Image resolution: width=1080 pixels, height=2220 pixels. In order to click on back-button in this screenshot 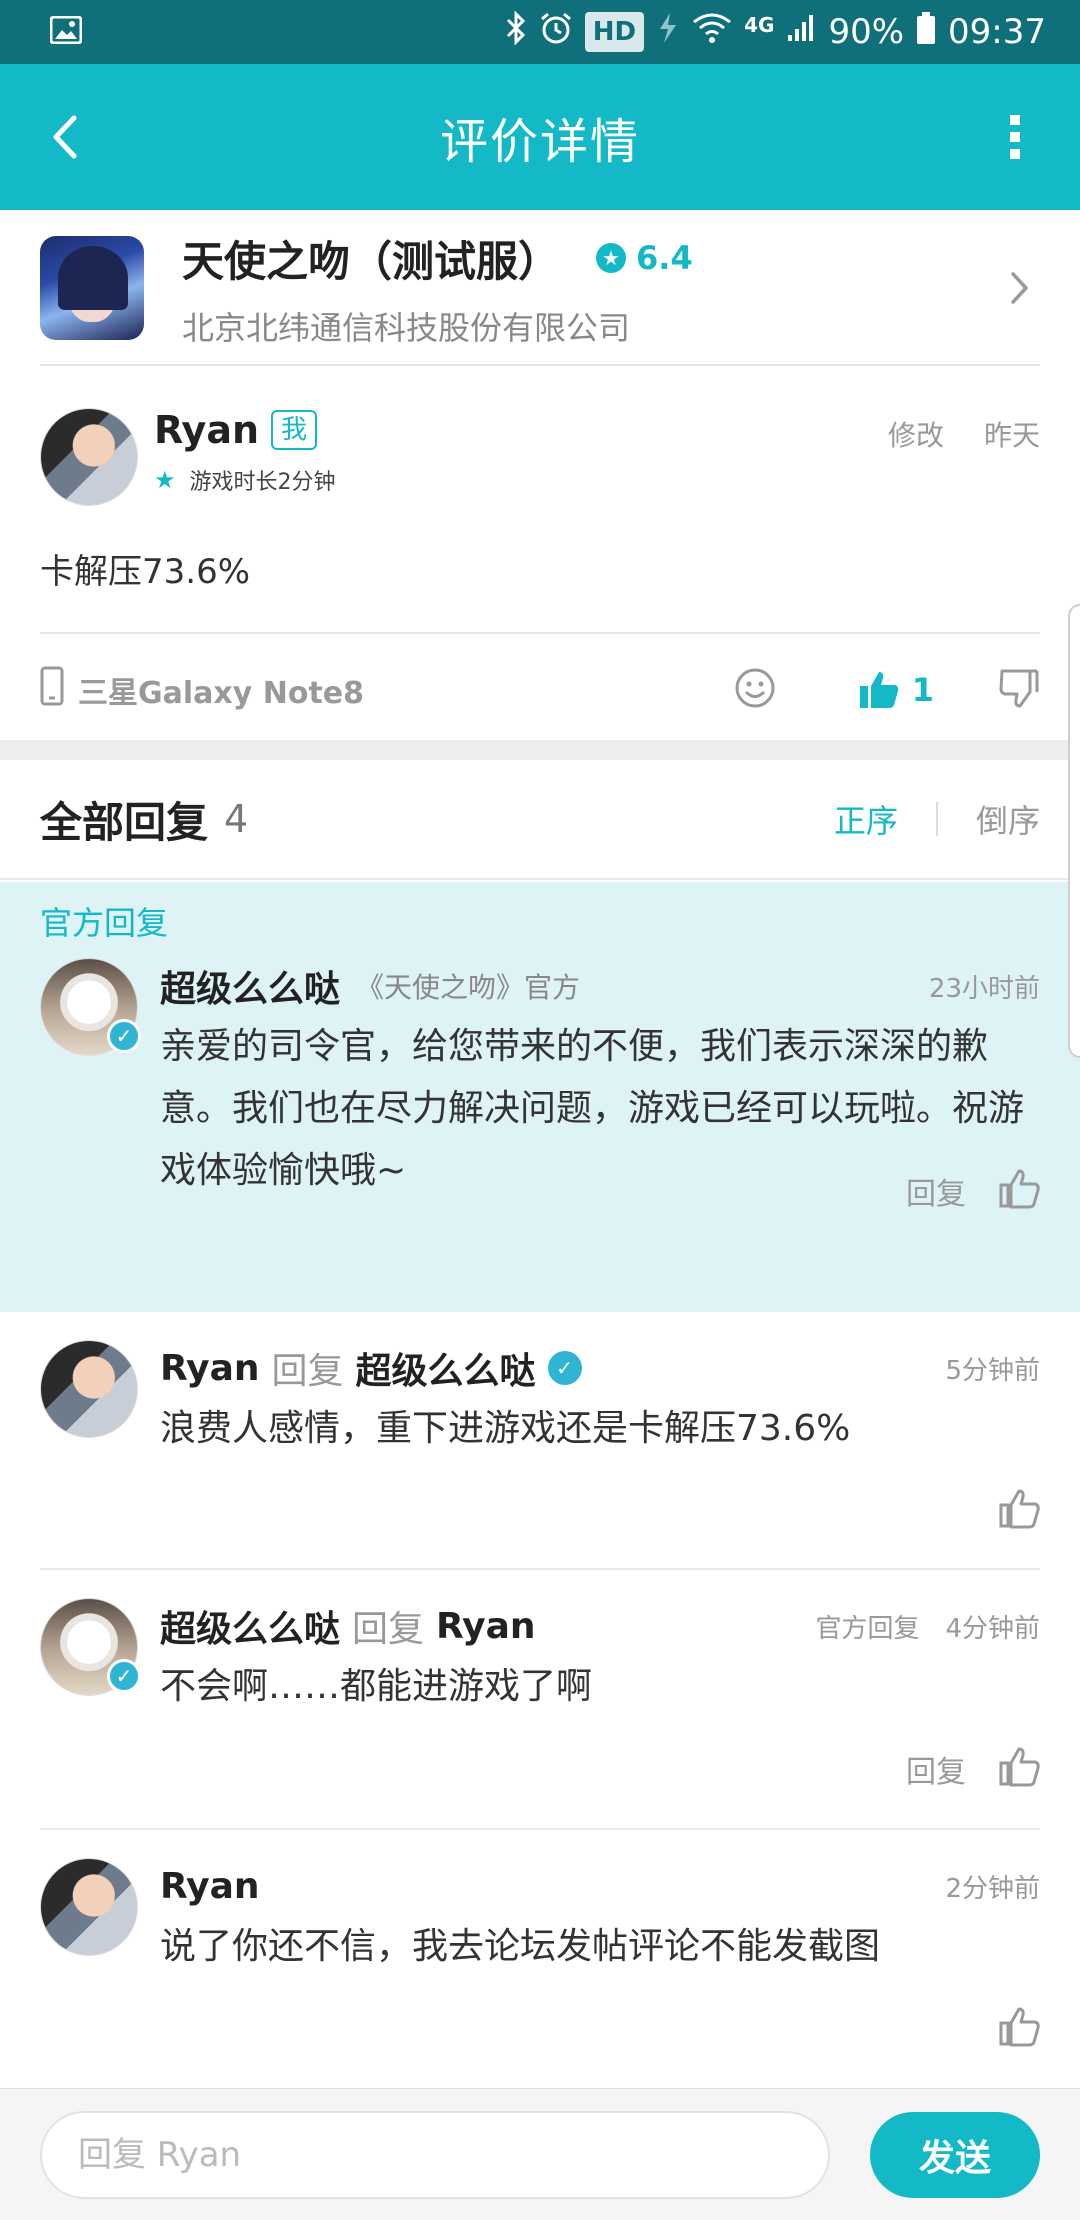, I will do `click(65, 137)`.